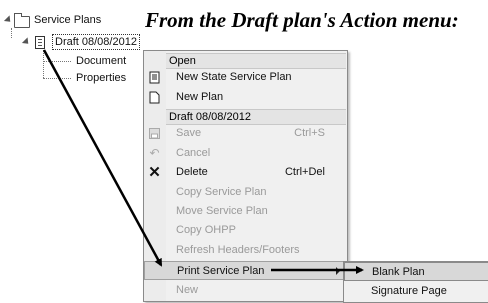 This screenshot has height=303, width=488. I want to click on tree-item-draft: Draft 08/08/2012, so click(83, 42).